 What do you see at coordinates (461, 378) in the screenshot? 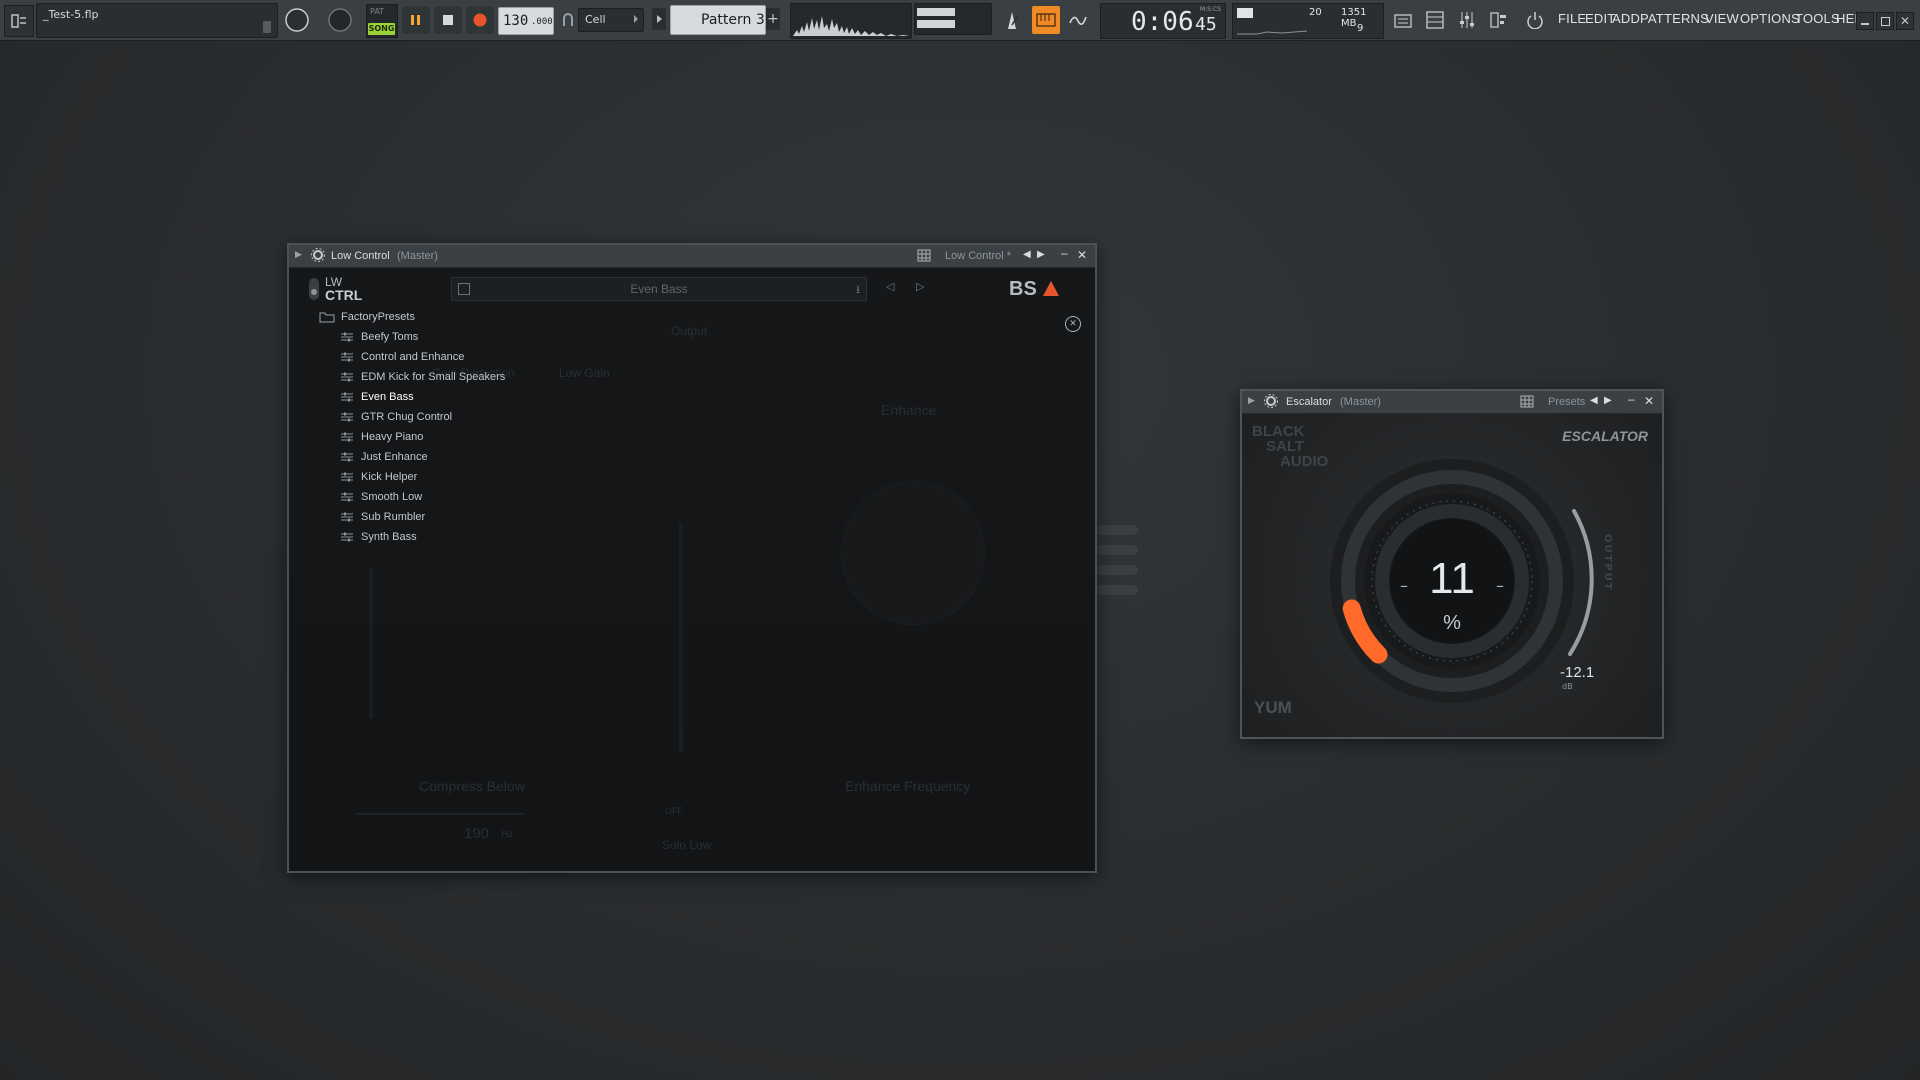
I see `preset-item: EDM Kick for Small Speakers` at bounding box center [461, 378].